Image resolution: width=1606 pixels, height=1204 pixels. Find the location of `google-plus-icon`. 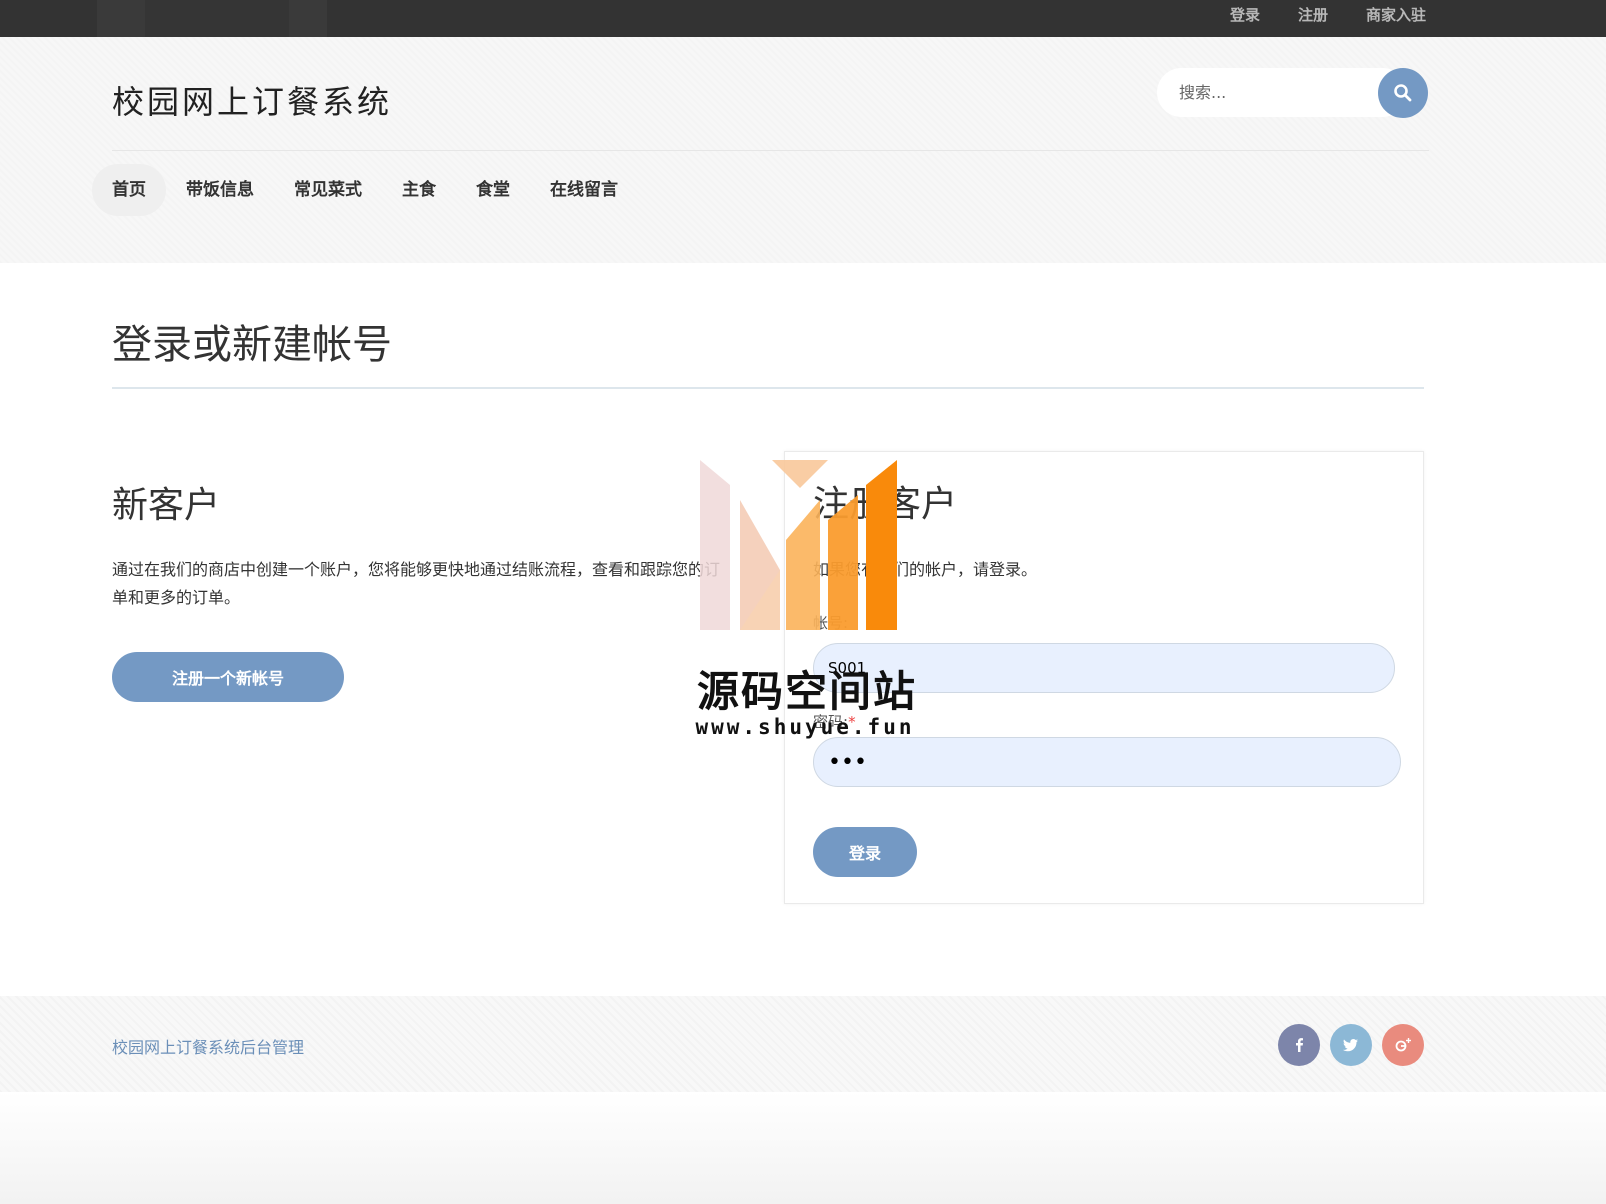

google-plus-icon is located at coordinates (1403, 1045).